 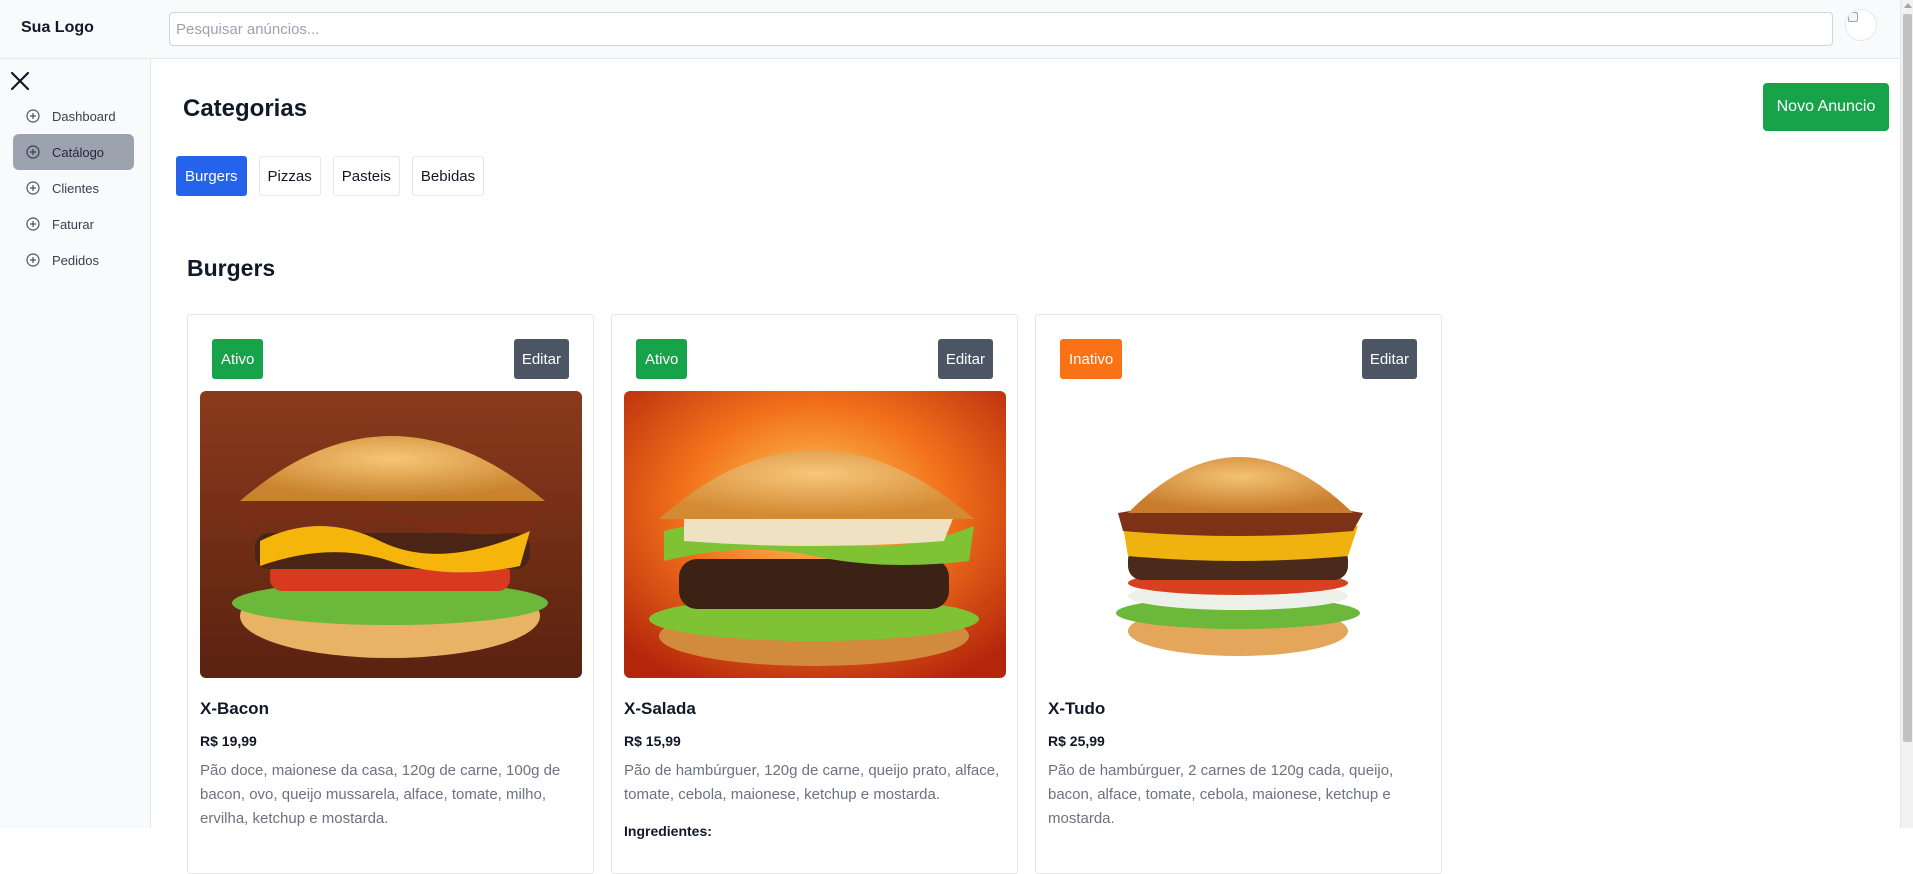 I want to click on tab-burgers: Burgers, so click(x=211, y=176).